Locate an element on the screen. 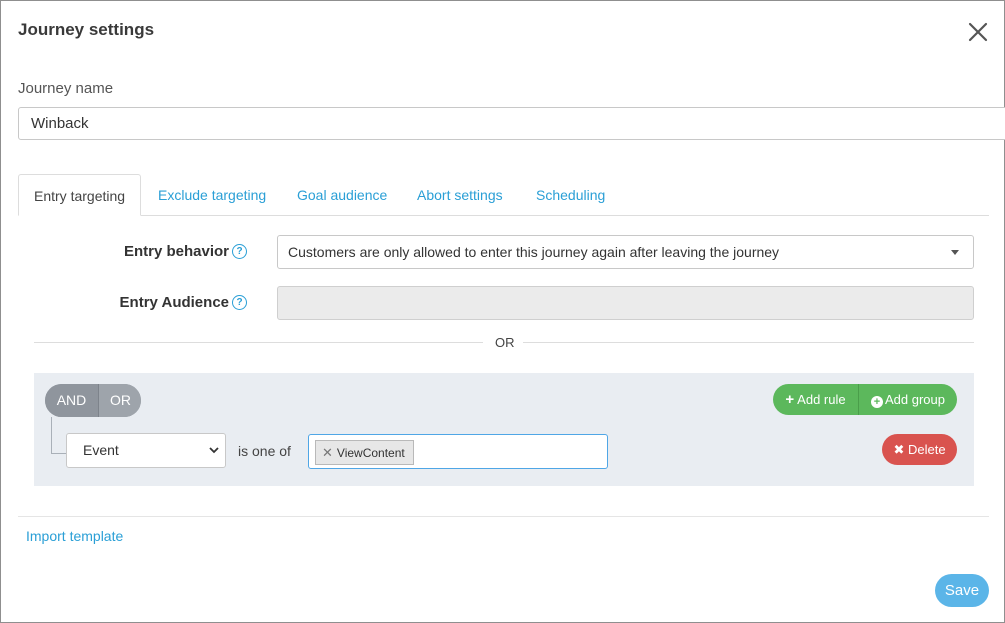 Image resolution: width=1005 pixels, height=623 pixels. tab-abort-settings: Abort settings is located at coordinates (460, 194).